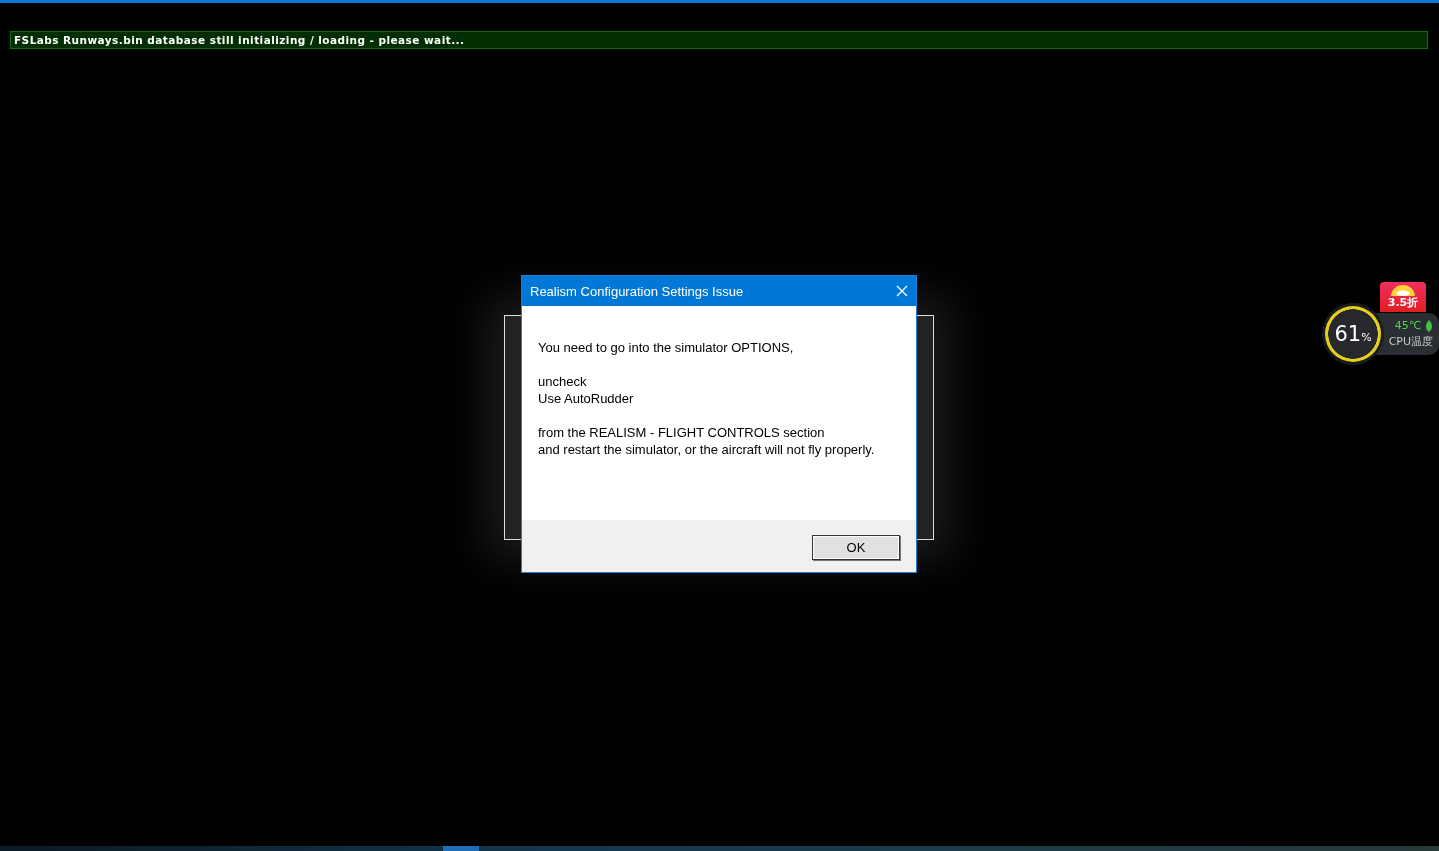 The height and width of the screenshot is (851, 1439). What do you see at coordinates (902, 291) in the screenshot?
I see `close-icon` at bounding box center [902, 291].